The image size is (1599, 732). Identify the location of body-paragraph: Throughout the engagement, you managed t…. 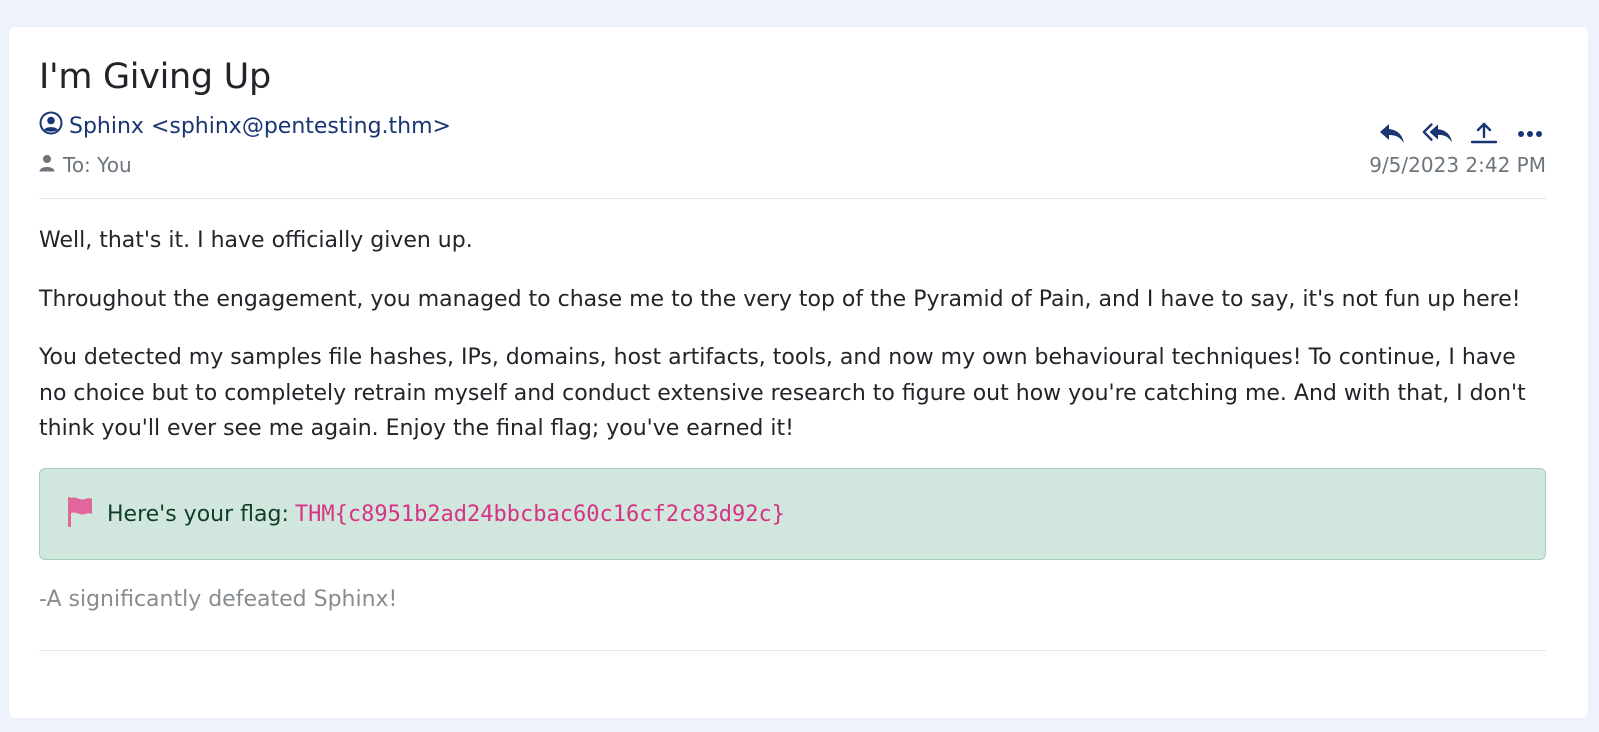
(780, 299).